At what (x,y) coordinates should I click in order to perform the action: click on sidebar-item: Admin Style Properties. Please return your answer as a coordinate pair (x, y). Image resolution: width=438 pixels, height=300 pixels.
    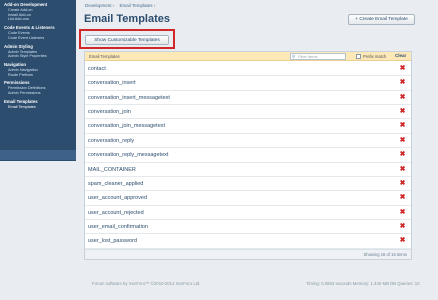
    Looking at the image, I should click on (40, 56).